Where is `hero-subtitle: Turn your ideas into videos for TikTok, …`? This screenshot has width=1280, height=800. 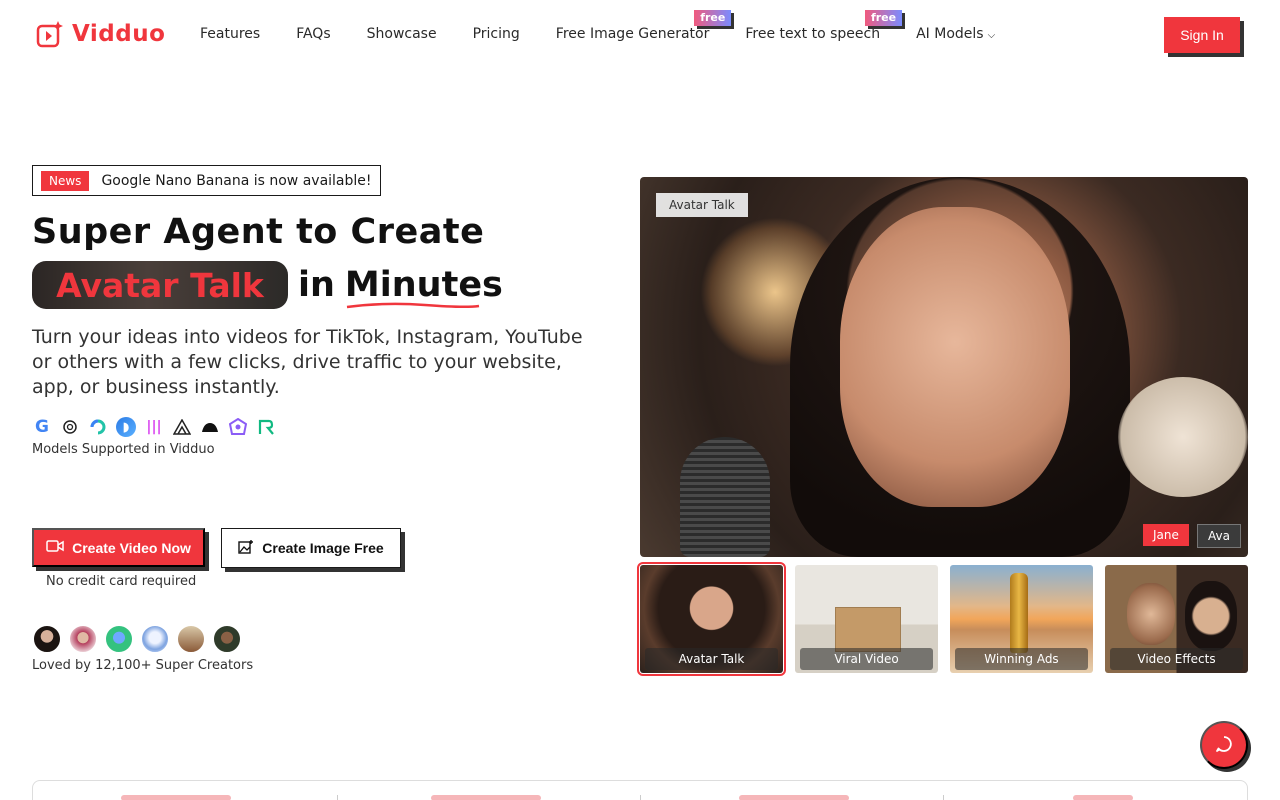 hero-subtitle: Turn your ideas into videos for TikTok, … is located at coordinates (307, 362).